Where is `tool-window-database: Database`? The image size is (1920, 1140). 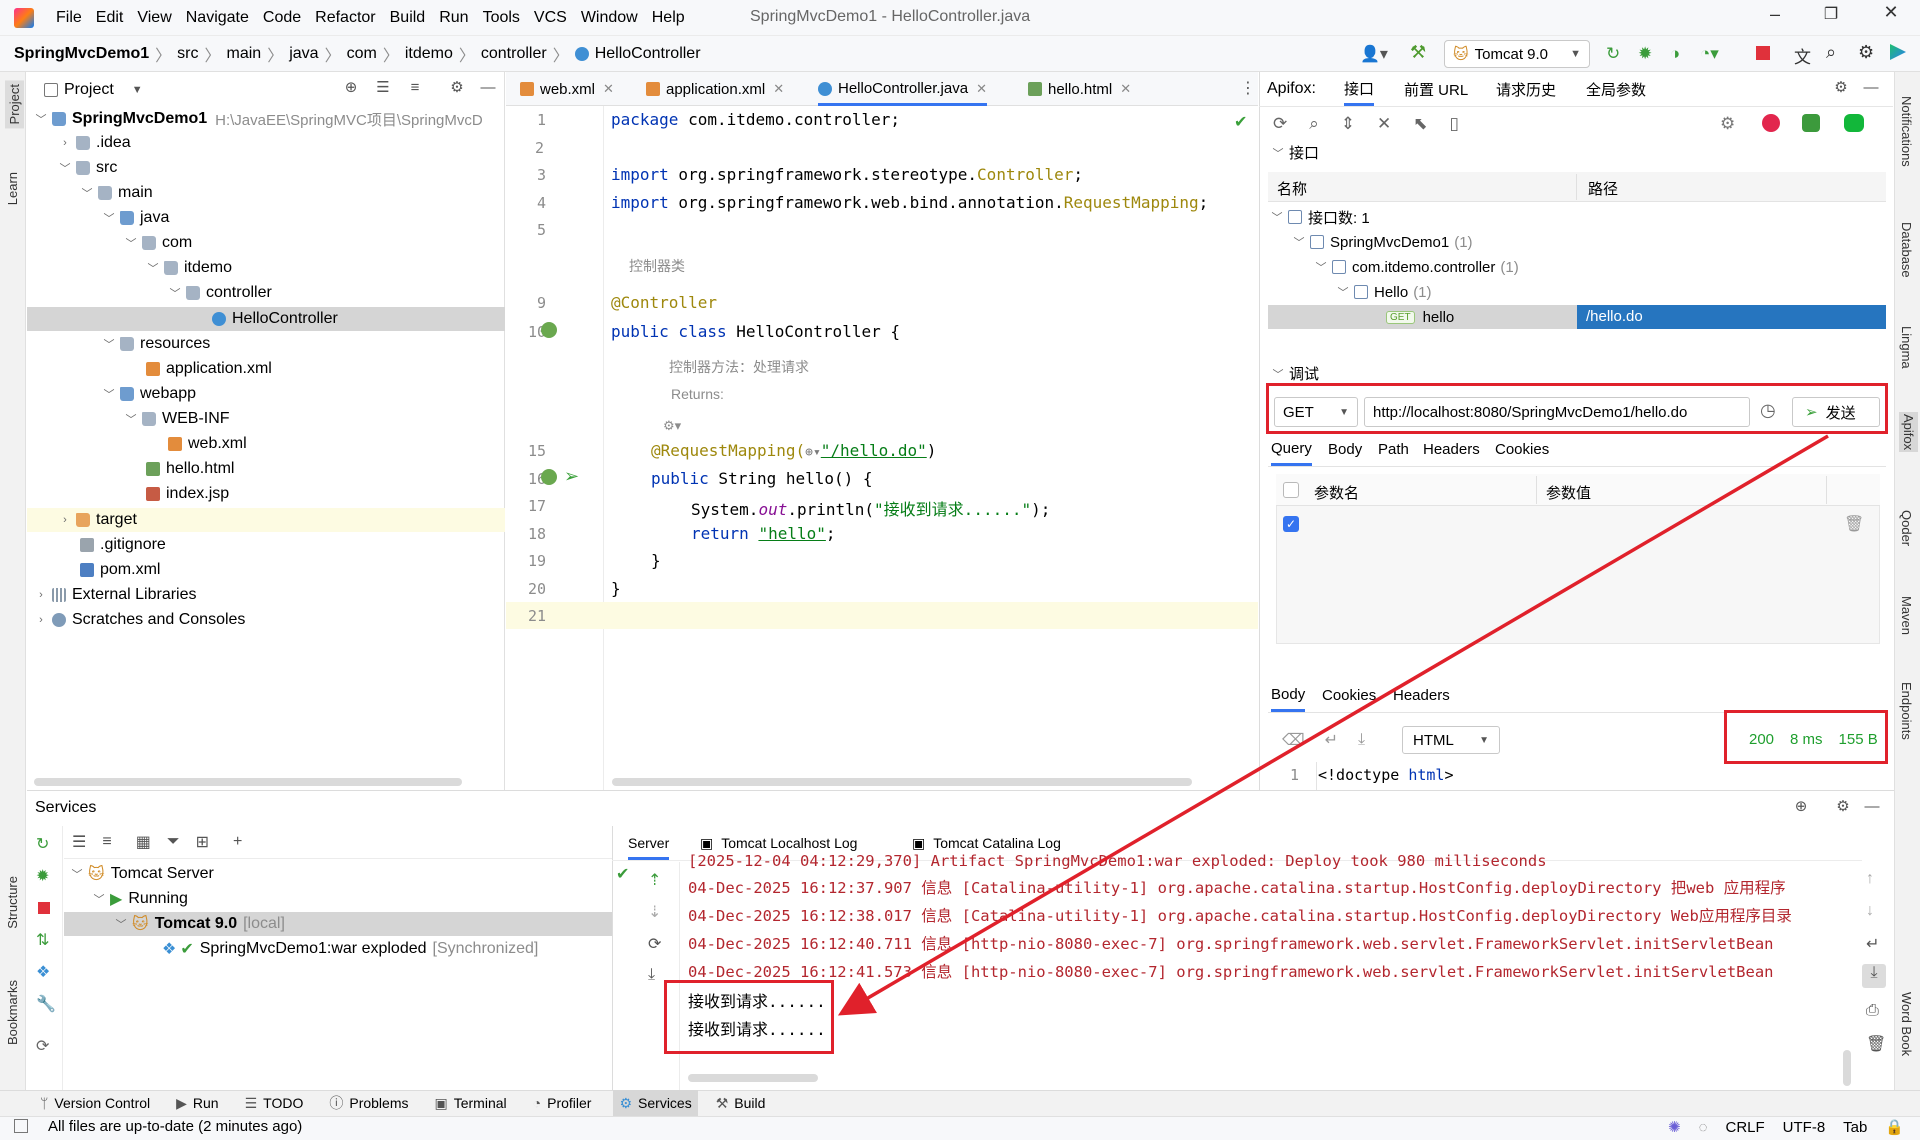
tool-window-database: Database is located at coordinates (1906, 250).